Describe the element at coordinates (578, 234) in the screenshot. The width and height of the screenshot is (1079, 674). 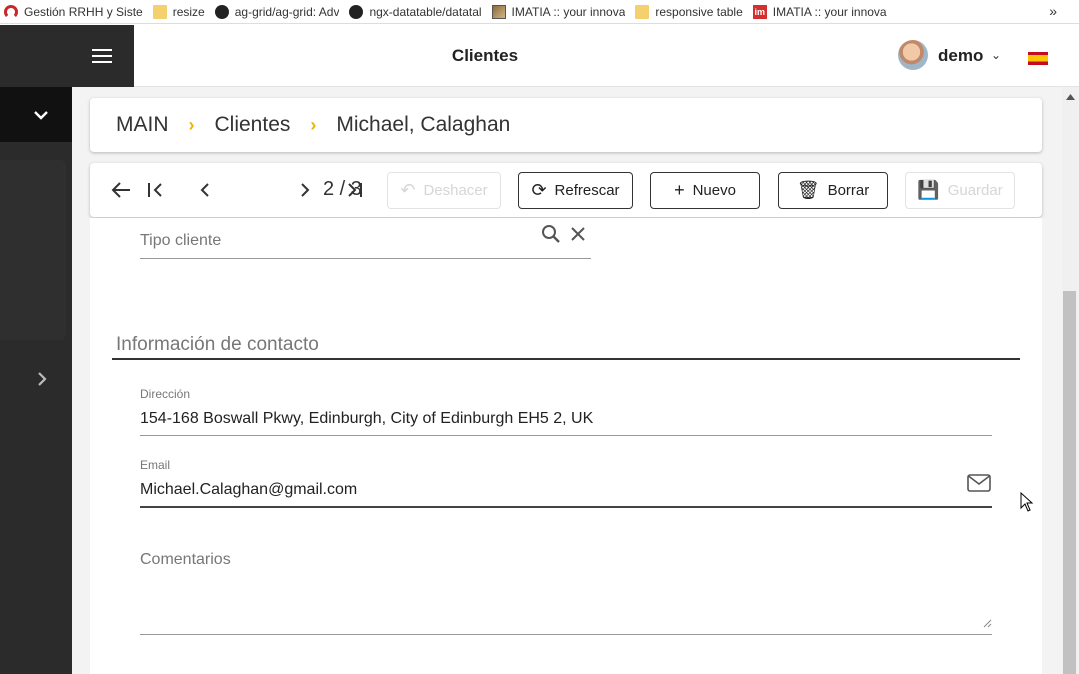
I see `close-icon` at that location.